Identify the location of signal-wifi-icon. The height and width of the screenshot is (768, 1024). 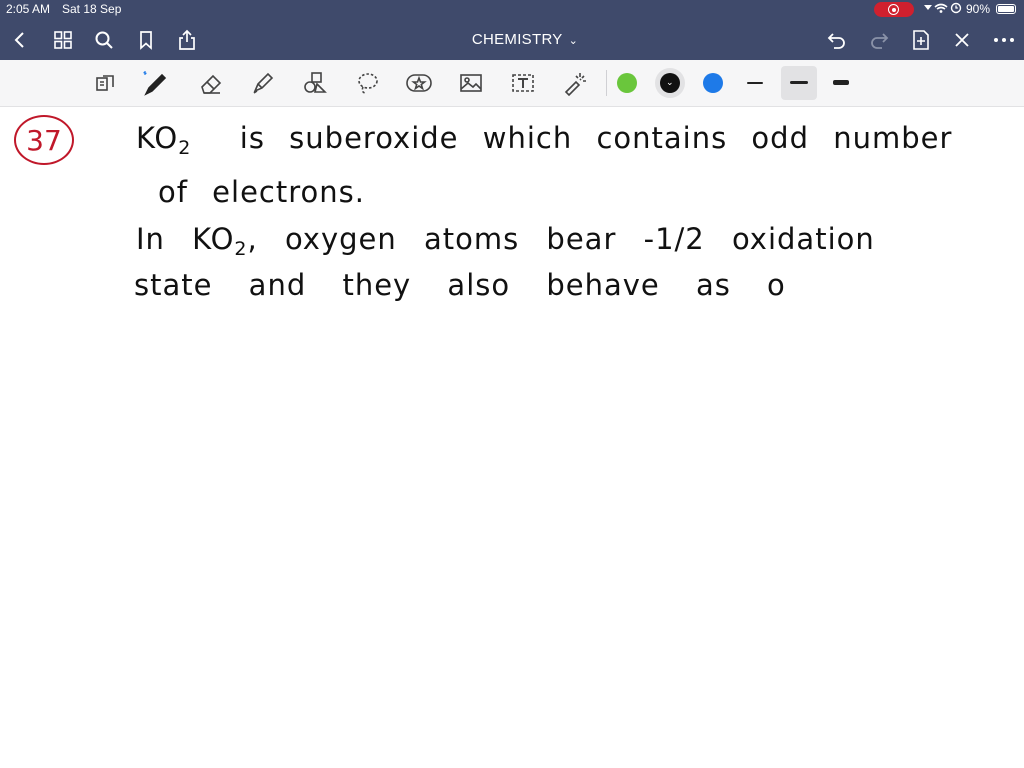
(943, 8).